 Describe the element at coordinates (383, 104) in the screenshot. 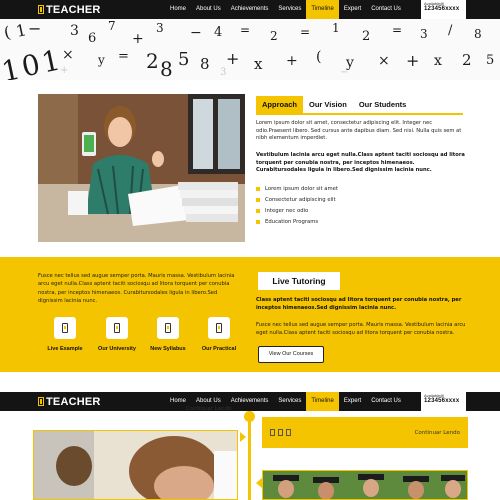

I see `tab-our-students: Our Students` at that location.